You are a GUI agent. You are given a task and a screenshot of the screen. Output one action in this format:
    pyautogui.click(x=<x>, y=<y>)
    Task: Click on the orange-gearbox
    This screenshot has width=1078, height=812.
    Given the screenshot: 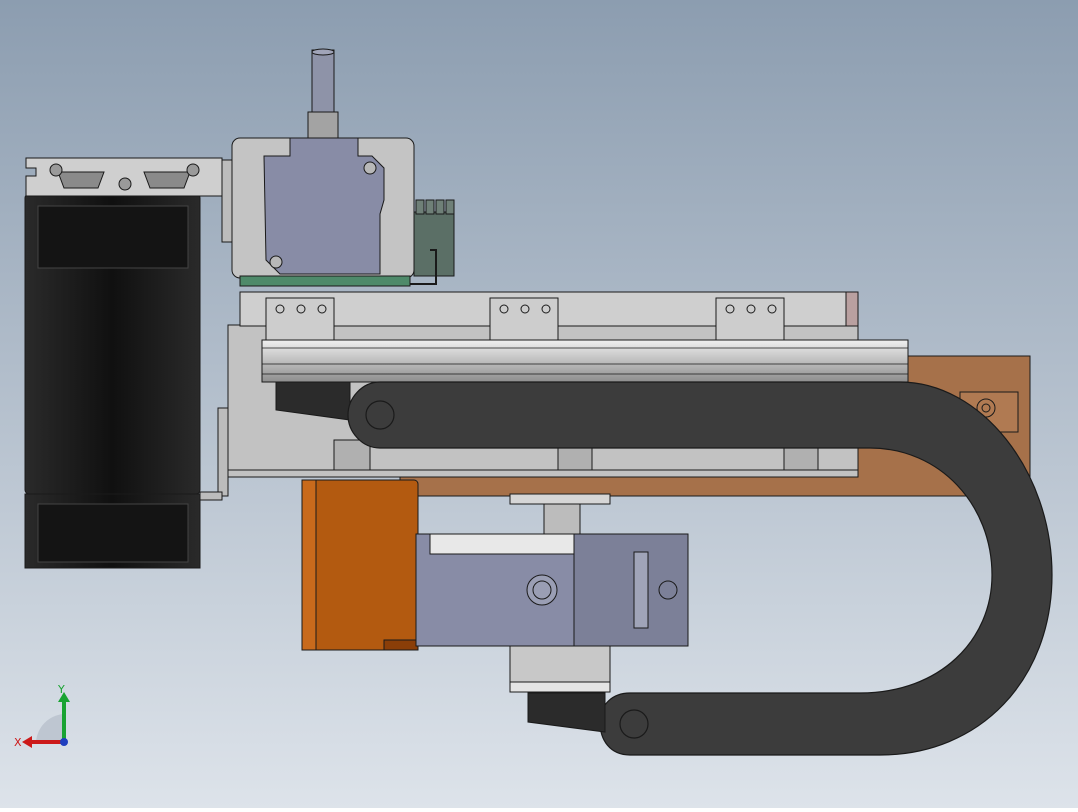 What is the action you would take?
    pyautogui.click(x=360, y=565)
    